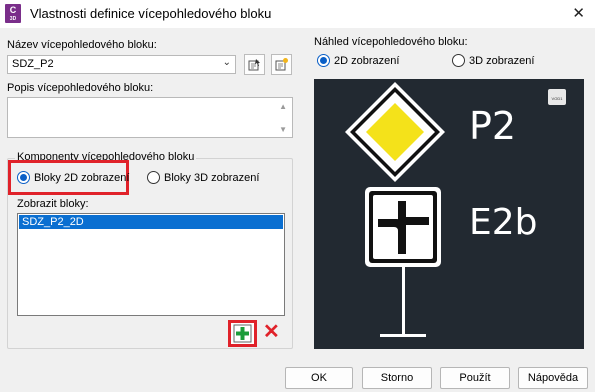 This screenshot has width=595, height=392. Describe the element at coordinates (492, 126) in the screenshot. I see `sign-label-p2: P2` at that location.